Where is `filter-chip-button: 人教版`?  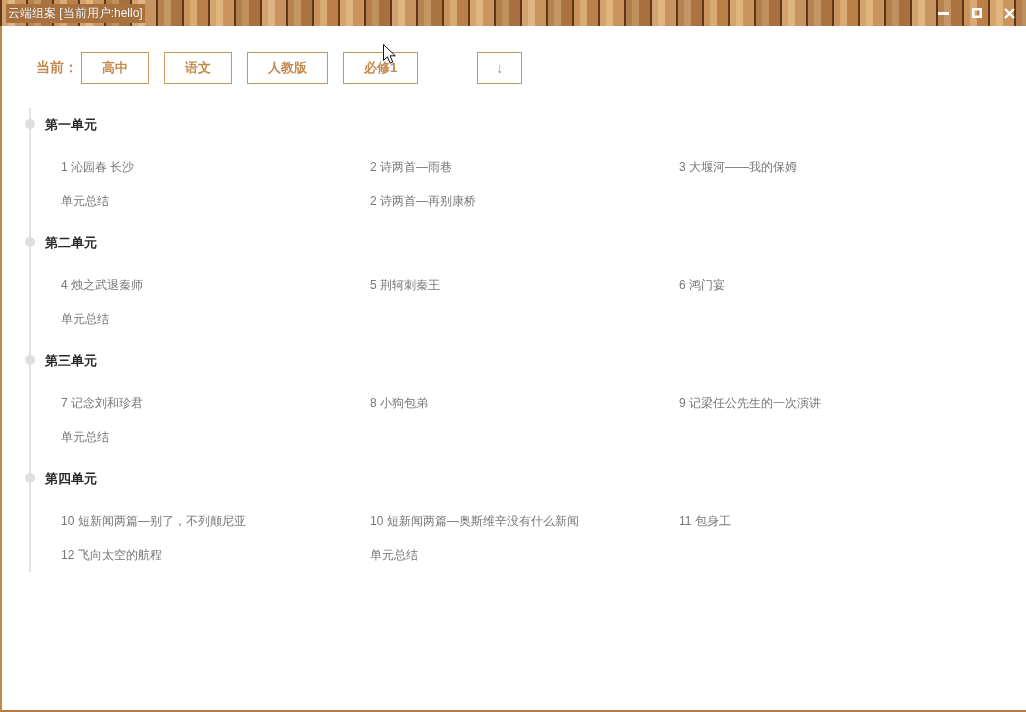
filter-chip-button: 人教版 is located at coordinates (287, 68).